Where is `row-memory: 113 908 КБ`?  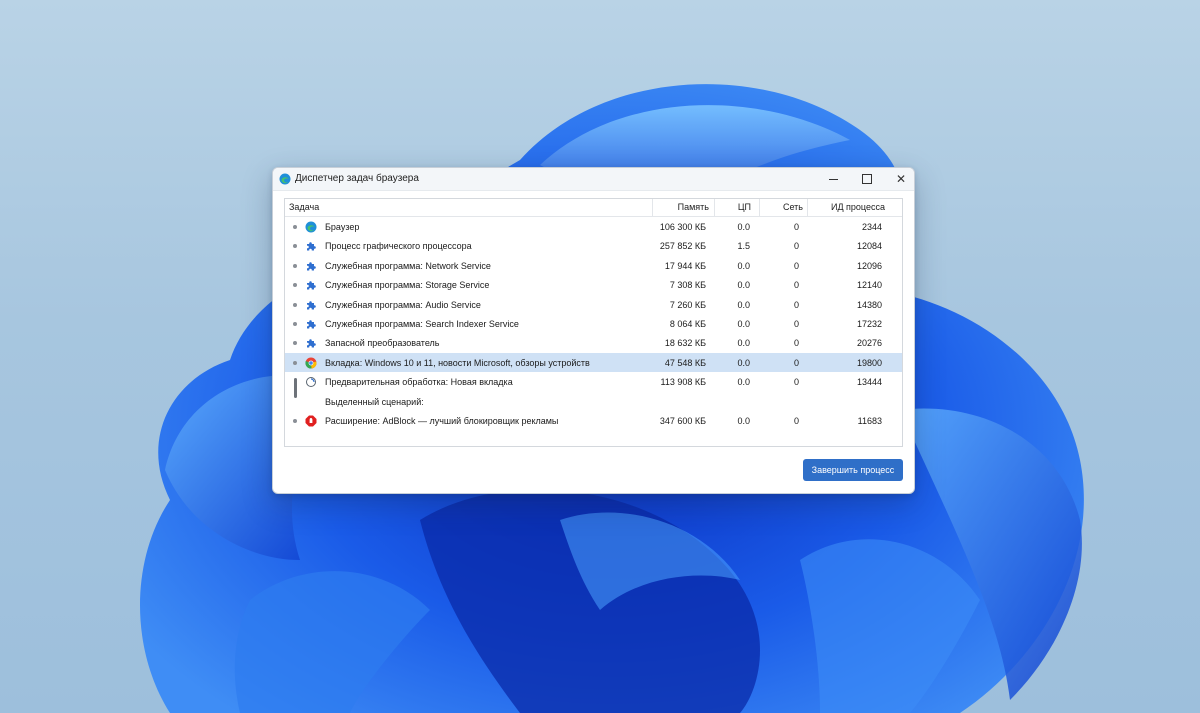
row-memory: 113 908 КБ is located at coordinates (683, 382).